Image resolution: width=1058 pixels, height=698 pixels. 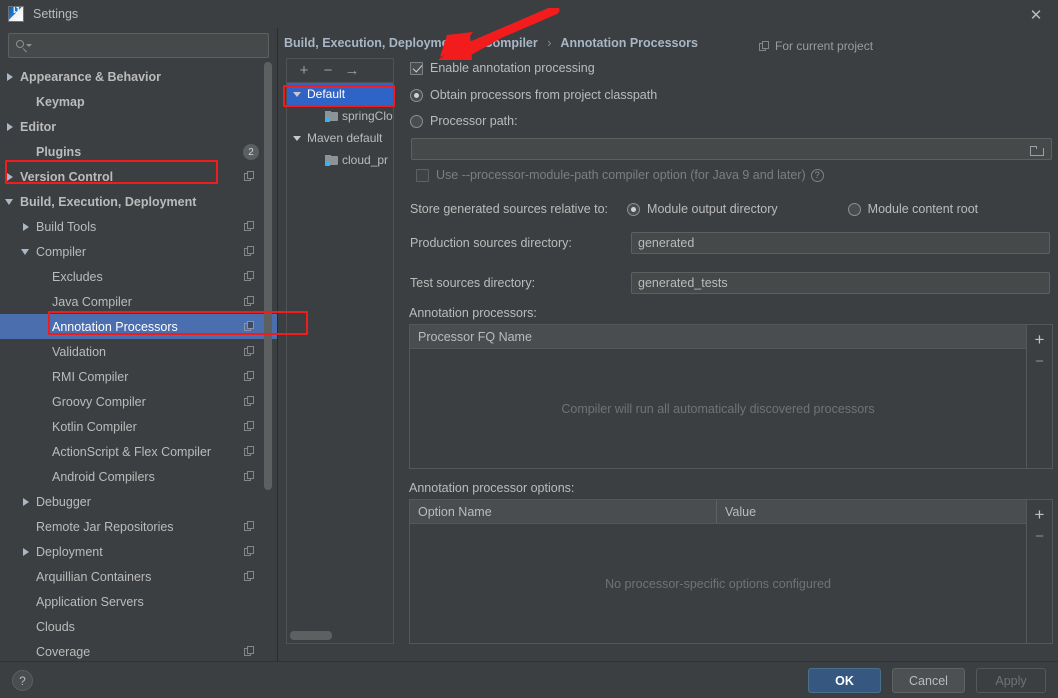 What do you see at coordinates (340, 138) in the screenshot?
I see `profile-item-maven-default: Maven default` at bounding box center [340, 138].